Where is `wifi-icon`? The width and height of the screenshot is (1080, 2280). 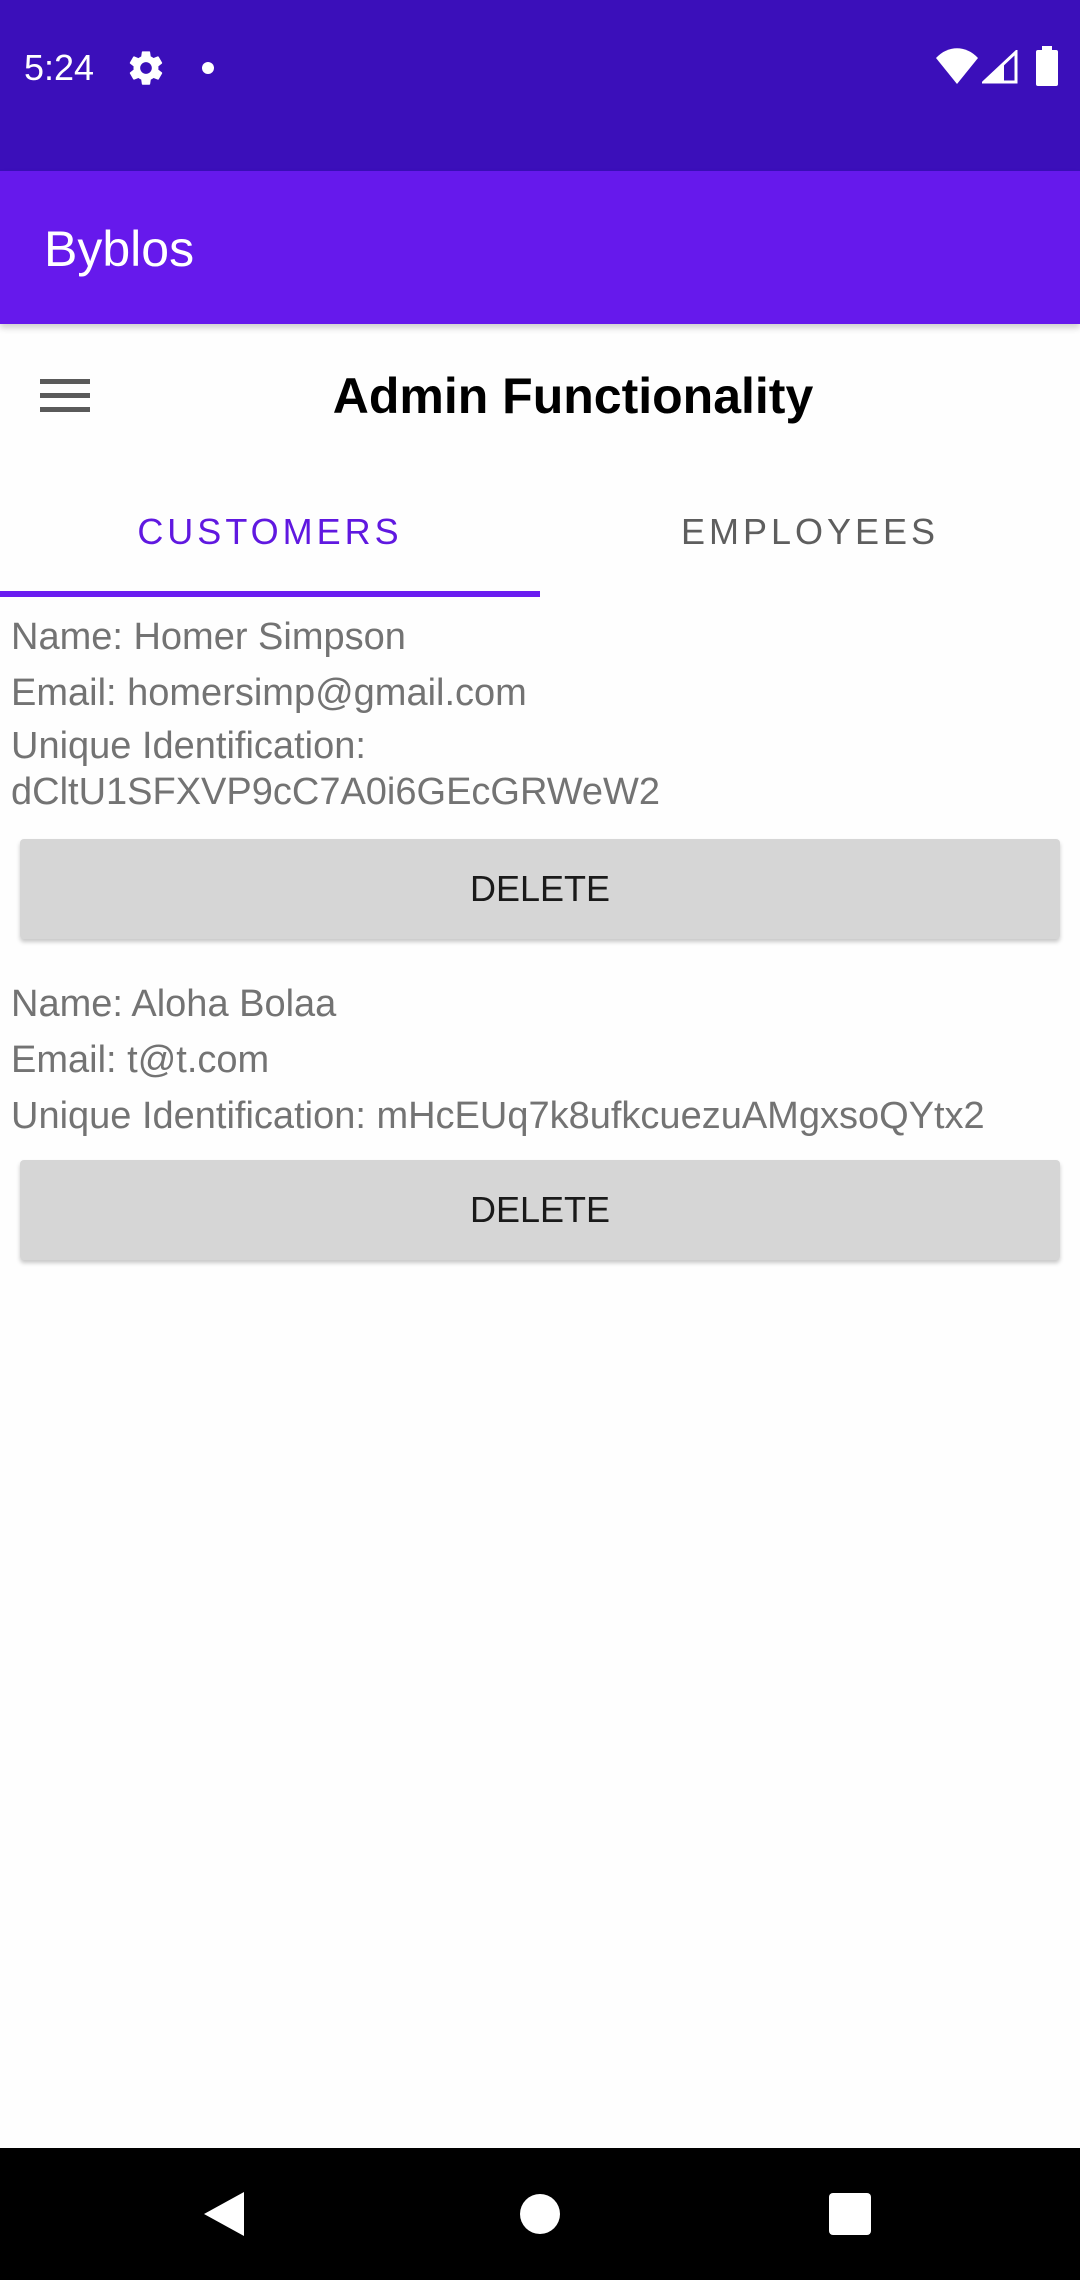 wifi-icon is located at coordinates (957, 66).